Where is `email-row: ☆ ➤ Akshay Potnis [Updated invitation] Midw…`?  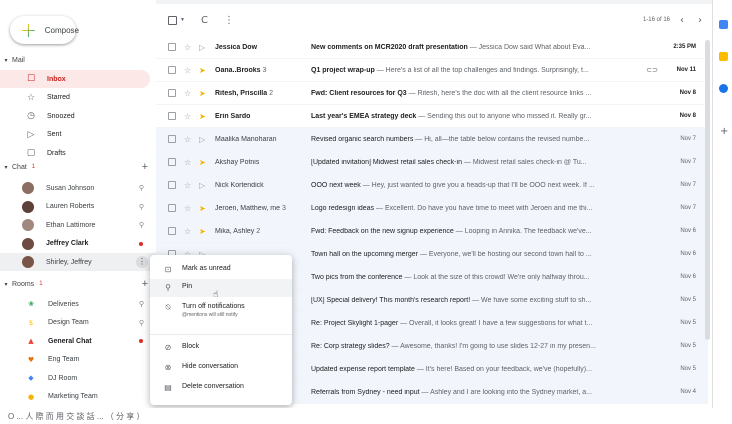
email-row: ☆ ➤ Akshay Potnis [Updated invitation] Midw… is located at coordinates (432, 162).